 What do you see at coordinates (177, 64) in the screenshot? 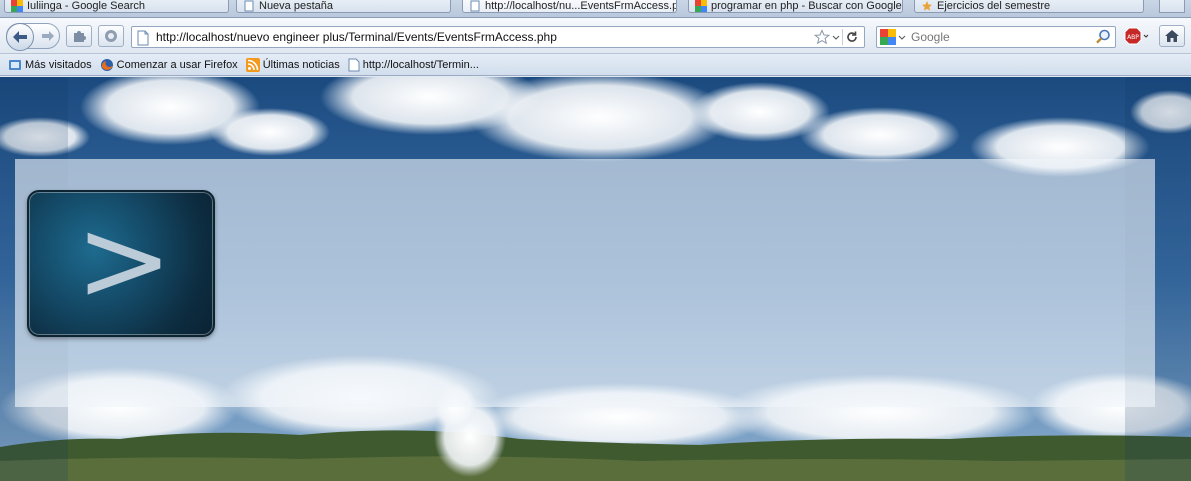
I see `bookmark-label: Comenzar a usar Firefox` at bounding box center [177, 64].